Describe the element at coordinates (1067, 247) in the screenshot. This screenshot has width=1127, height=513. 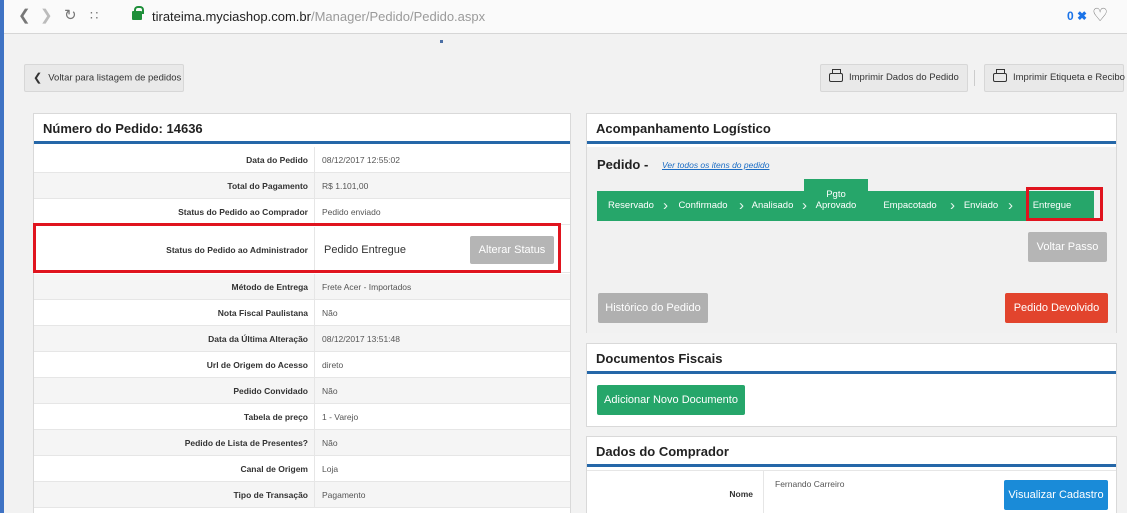
I see `back-step-button: Voltar Passo` at that location.